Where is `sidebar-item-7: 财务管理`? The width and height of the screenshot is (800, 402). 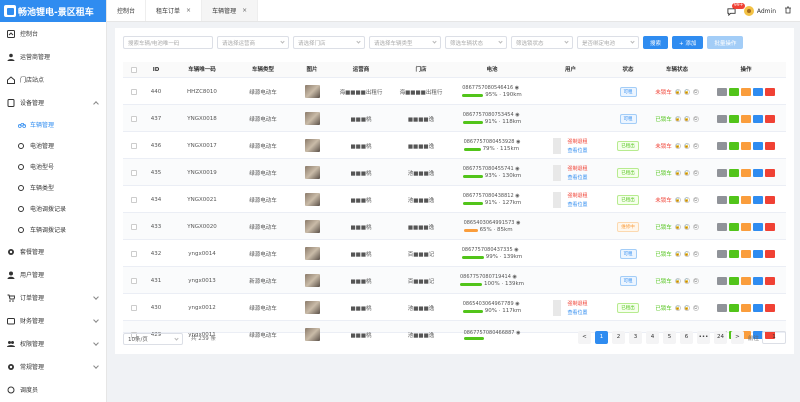 sidebar-item-7: 财务管理 is located at coordinates (53, 320).